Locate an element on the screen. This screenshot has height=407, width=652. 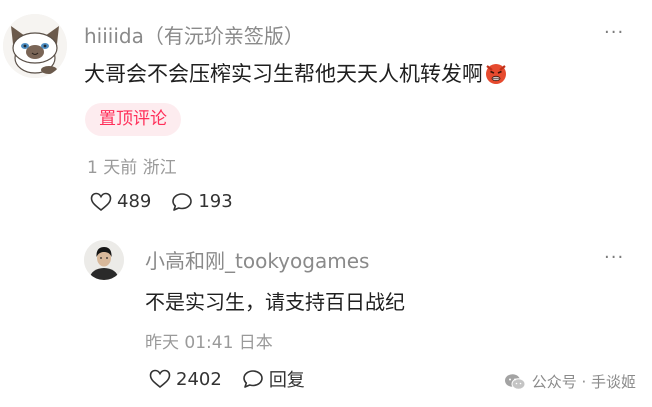
reply-text: 不是实习生，请支持百日战纪 is located at coordinates (275, 302).